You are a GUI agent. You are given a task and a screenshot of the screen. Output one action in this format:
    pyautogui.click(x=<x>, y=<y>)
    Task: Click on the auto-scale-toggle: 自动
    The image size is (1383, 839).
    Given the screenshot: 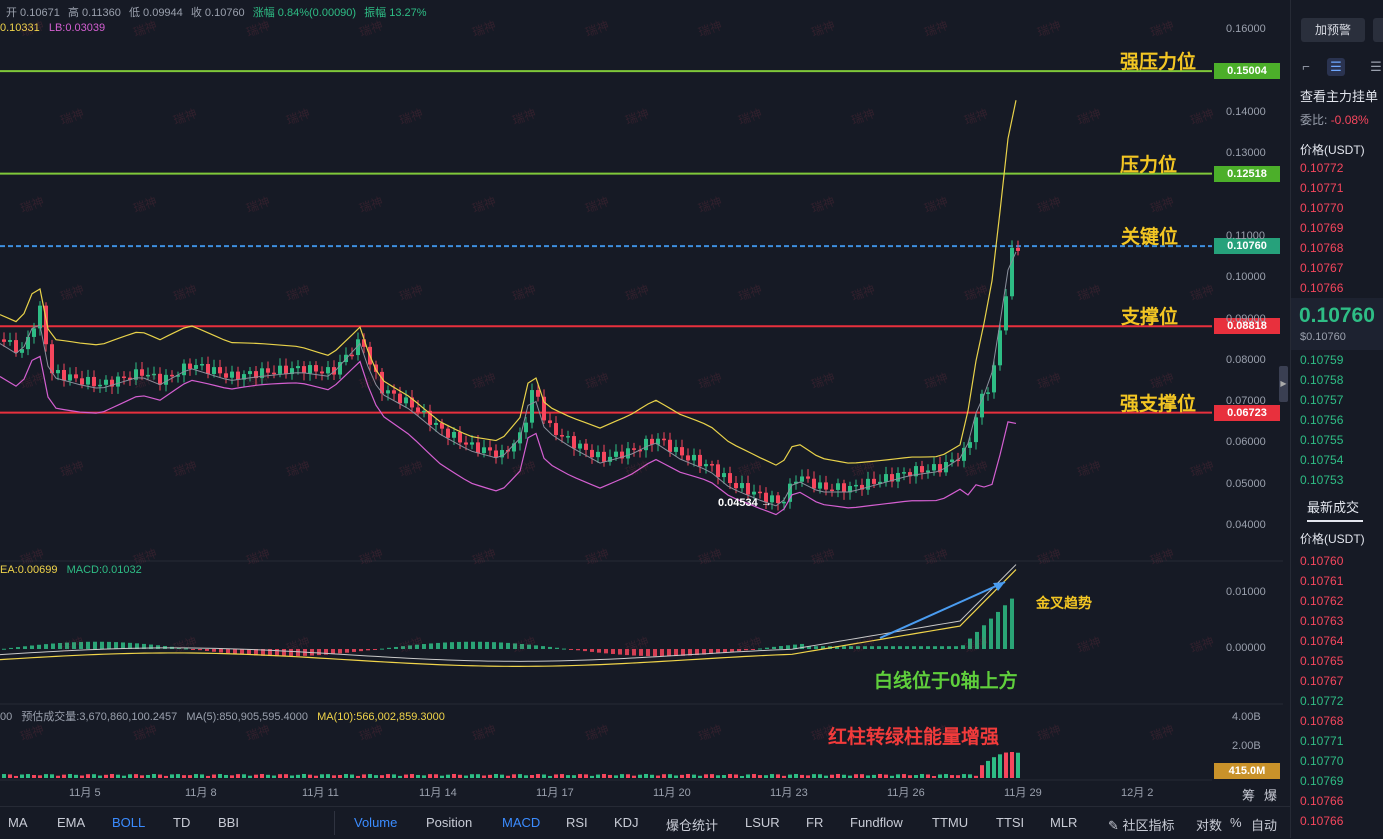 What is the action you would take?
    pyautogui.click(x=1264, y=824)
    